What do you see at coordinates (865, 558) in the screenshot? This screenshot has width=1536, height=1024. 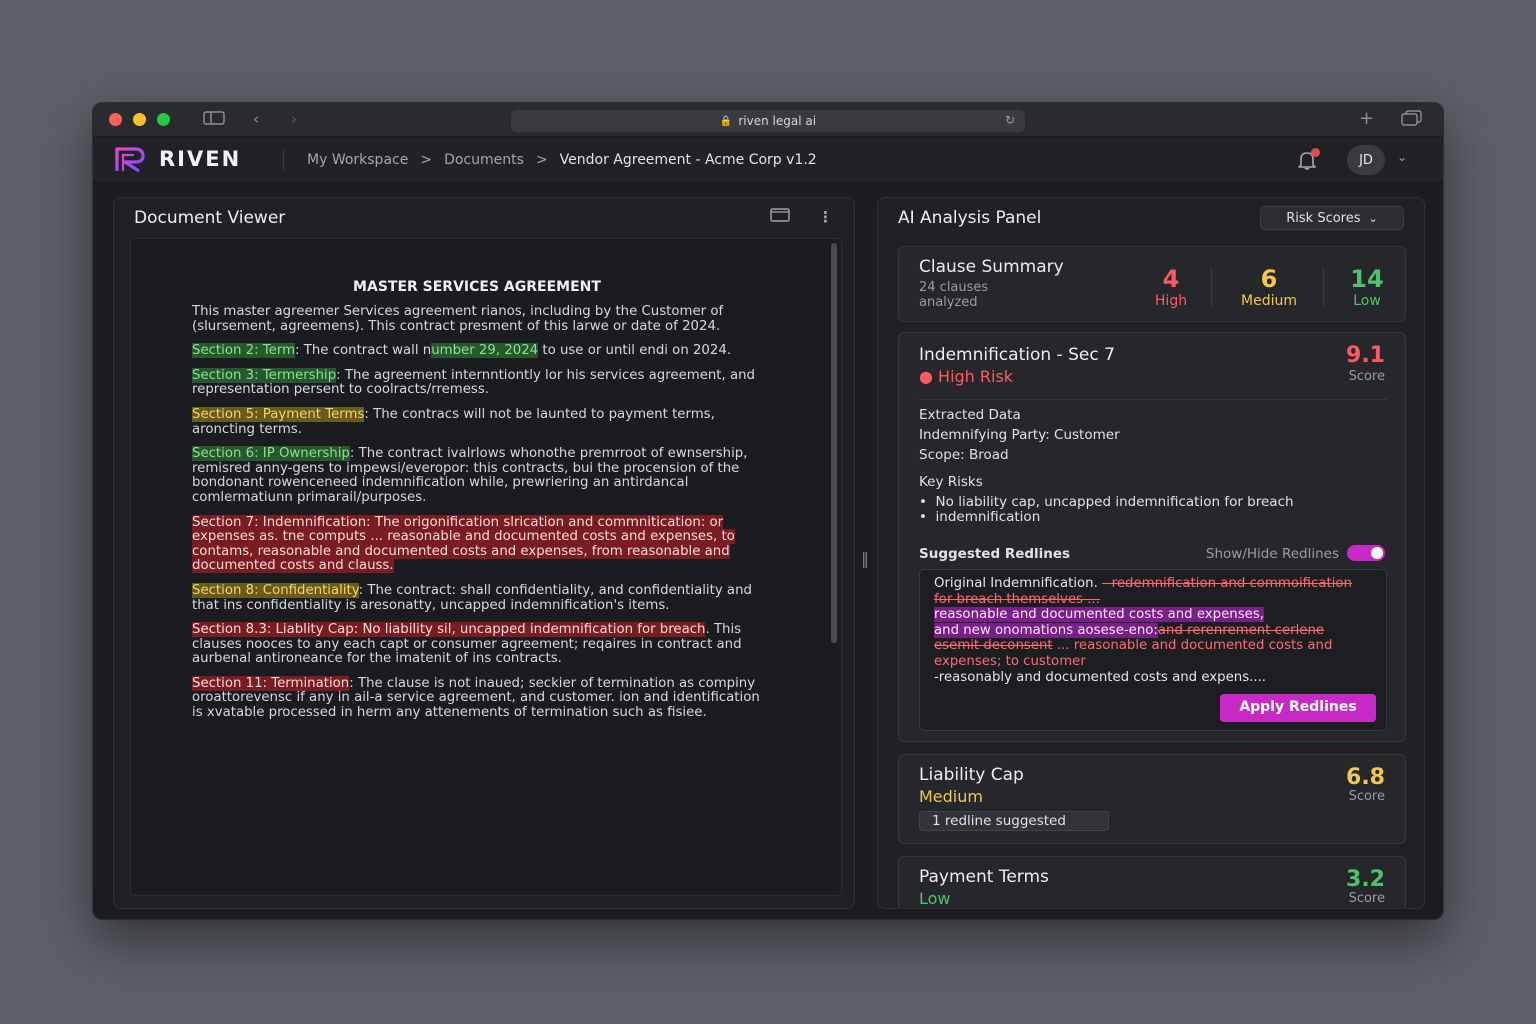 I see `panel-resize-handle: ‖` at bounding box center [865, 558].